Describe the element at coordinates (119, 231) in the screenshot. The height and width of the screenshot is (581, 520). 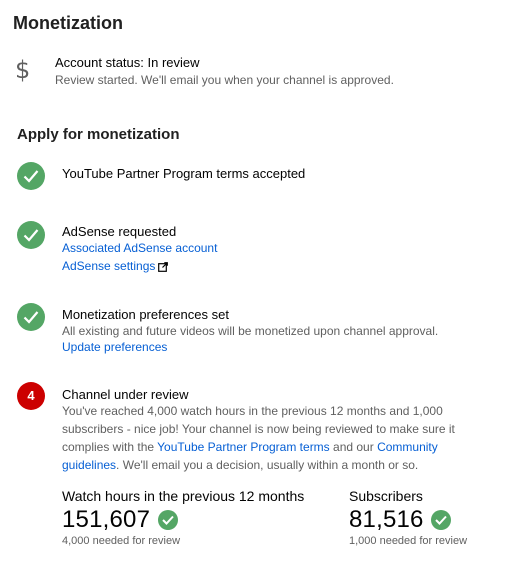
I see `step-2-title: AdSense requested` at that location.